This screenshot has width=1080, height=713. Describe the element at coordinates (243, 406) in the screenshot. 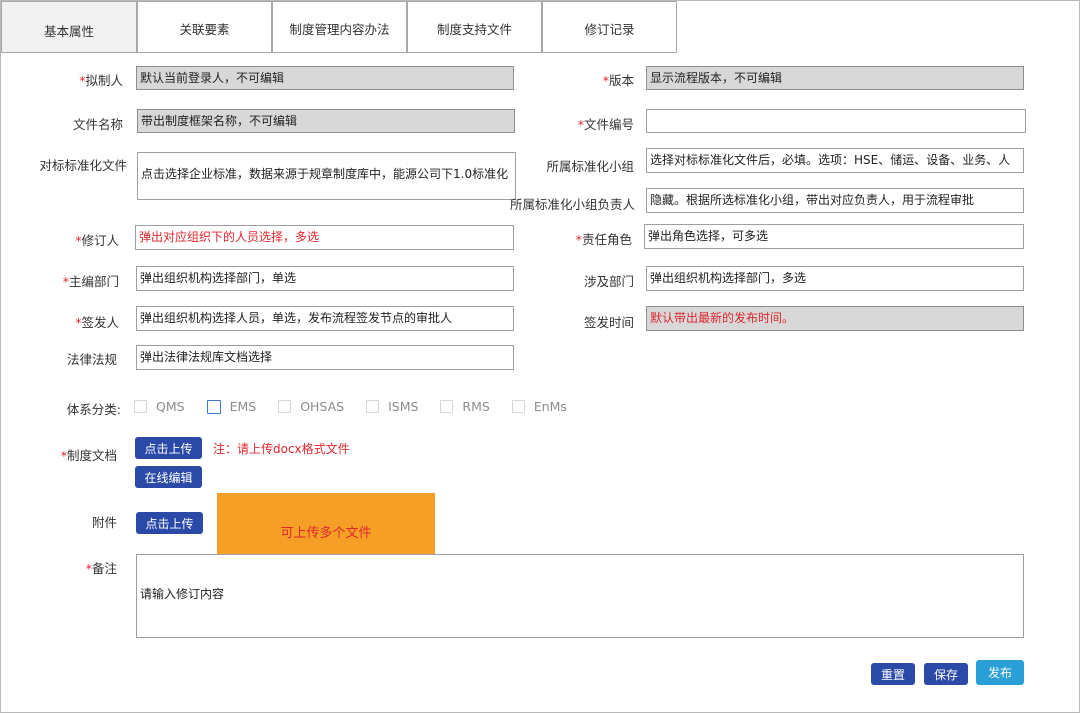

I see `checkbox-label: EMS` at that location.